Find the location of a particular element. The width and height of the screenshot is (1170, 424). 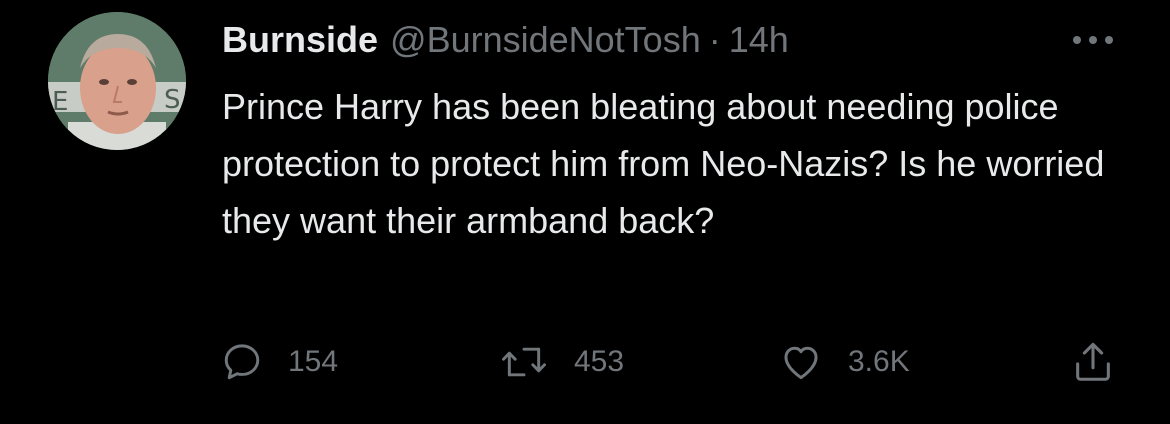

more-horizontal-icon is located at coordinates (1093, 40).